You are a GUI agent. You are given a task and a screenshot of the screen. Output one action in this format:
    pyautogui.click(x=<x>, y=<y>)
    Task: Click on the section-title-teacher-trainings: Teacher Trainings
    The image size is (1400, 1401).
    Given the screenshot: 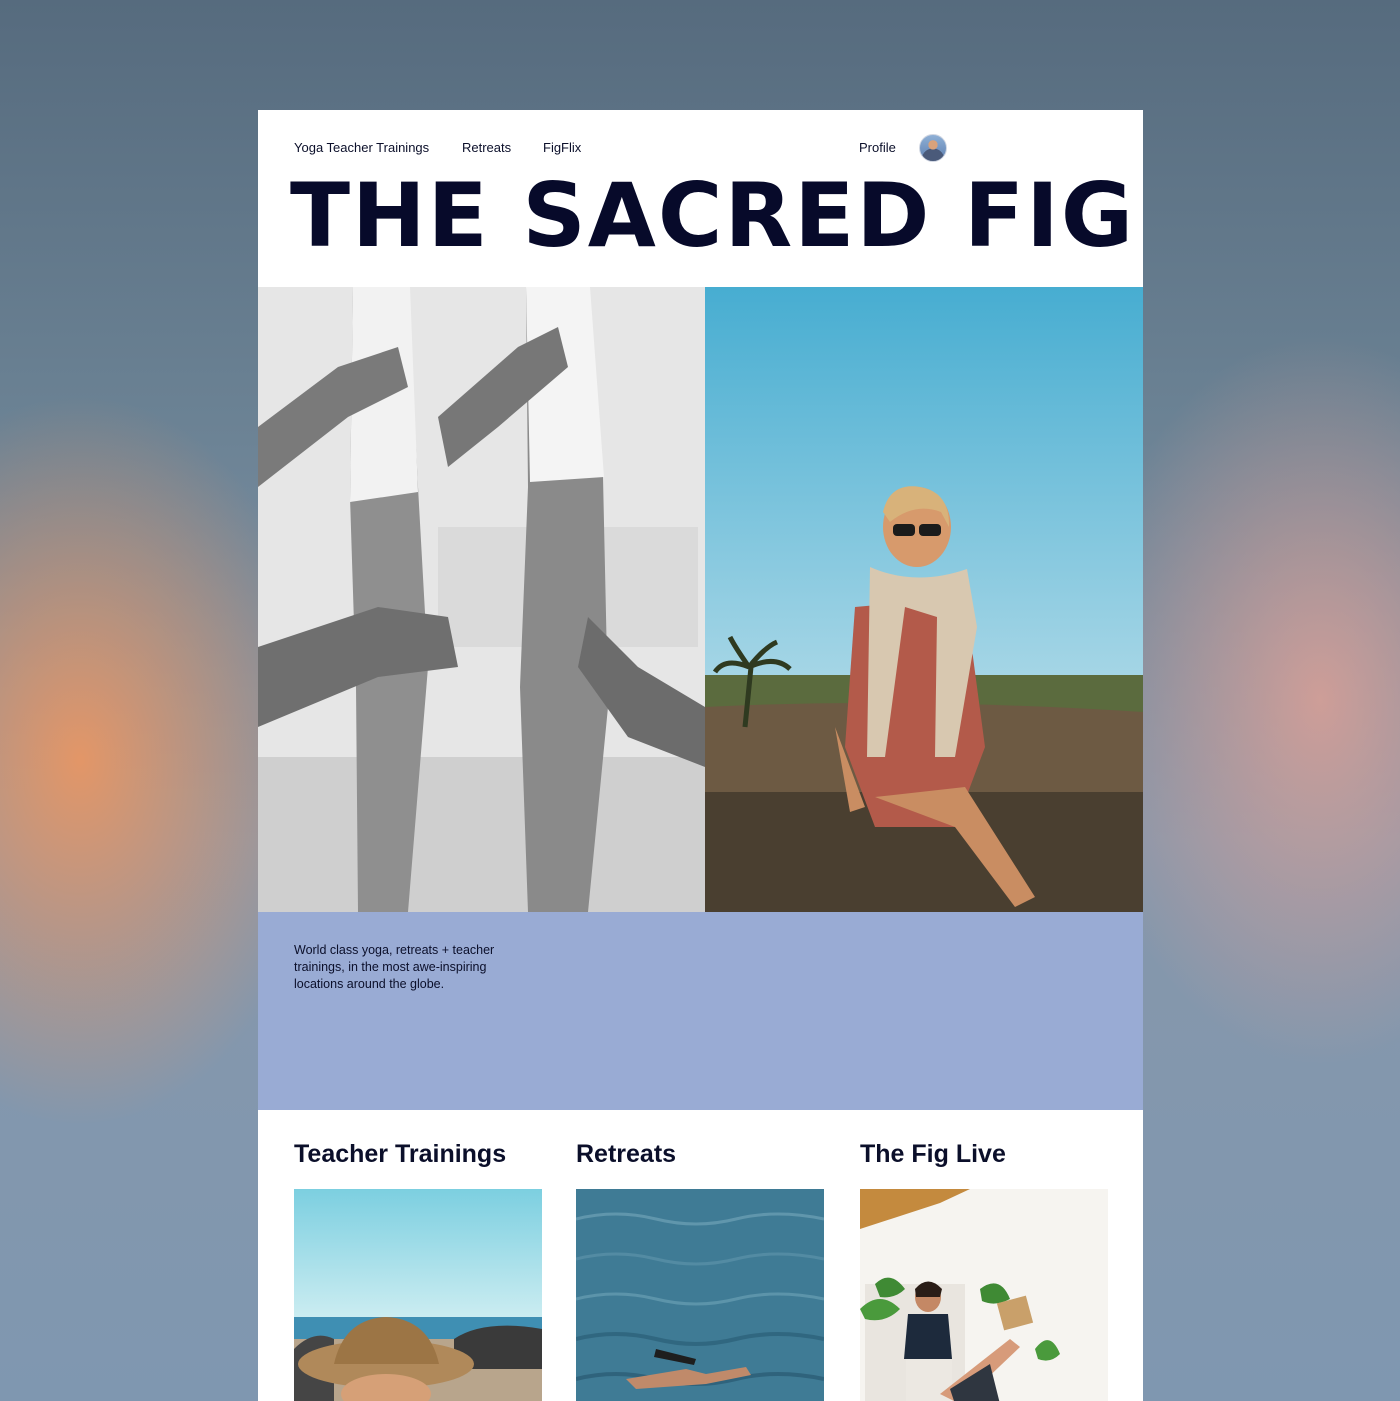 What is the action you would take?
    pyautogui.click(x=400, y=1154)
    